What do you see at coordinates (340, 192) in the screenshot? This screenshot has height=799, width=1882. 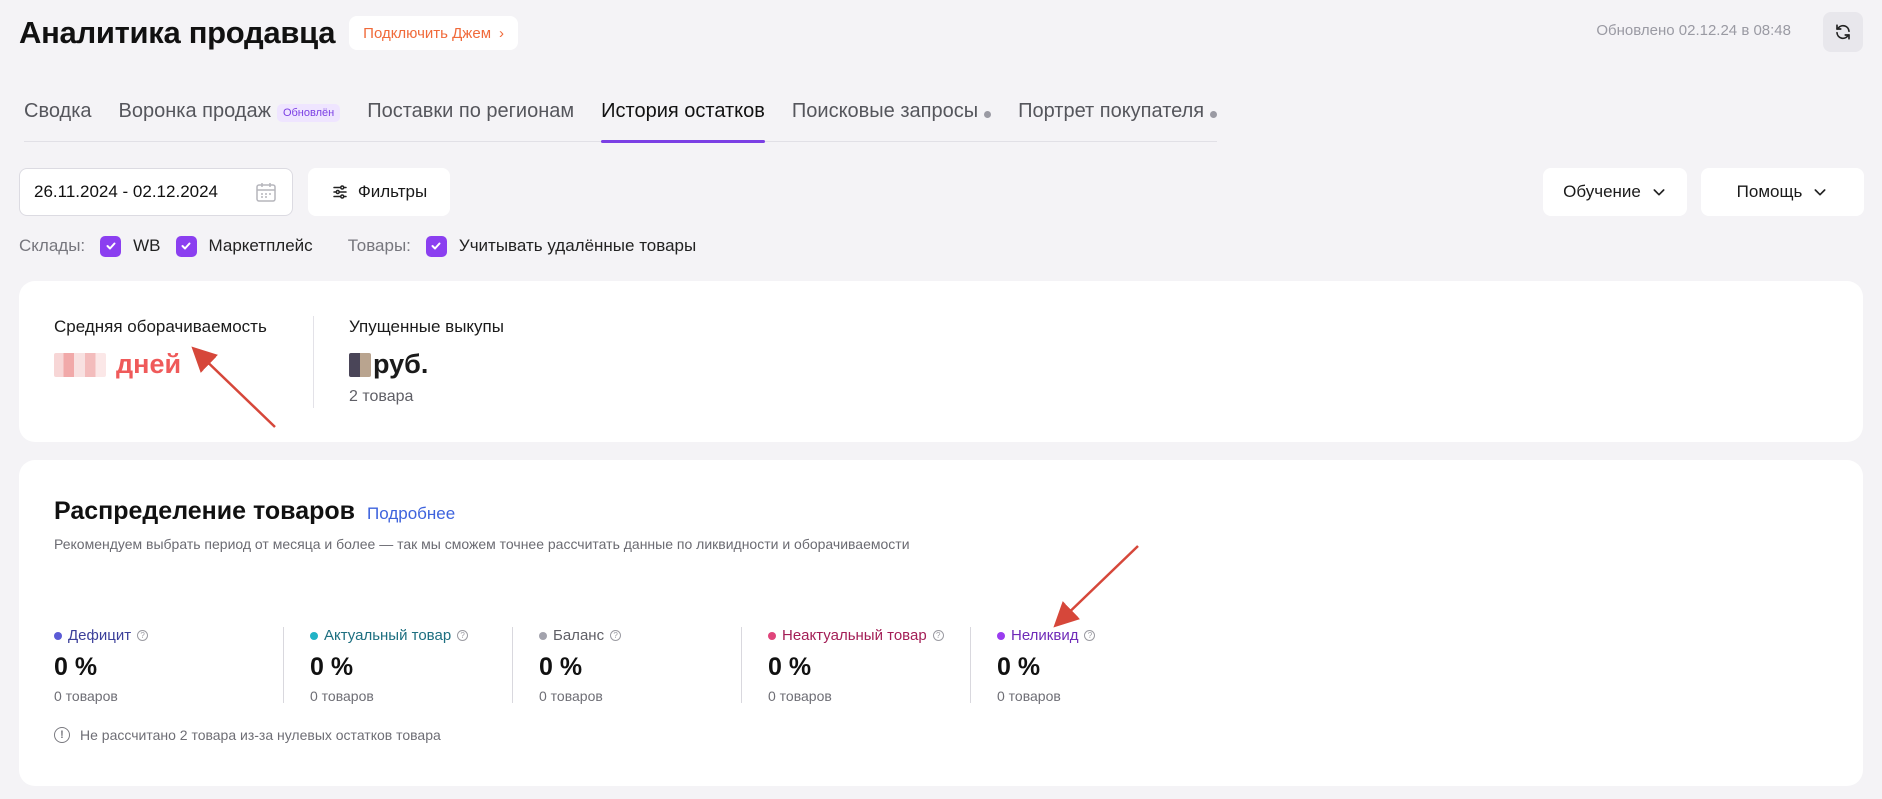 I see `sliders-icon` at bounding box center [340, 192].